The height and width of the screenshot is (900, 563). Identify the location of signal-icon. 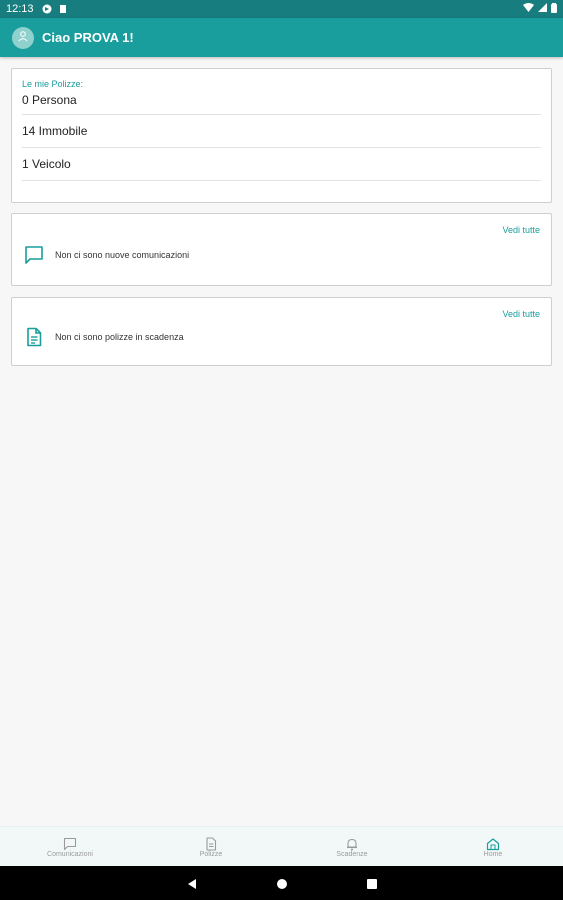
(542, 9).